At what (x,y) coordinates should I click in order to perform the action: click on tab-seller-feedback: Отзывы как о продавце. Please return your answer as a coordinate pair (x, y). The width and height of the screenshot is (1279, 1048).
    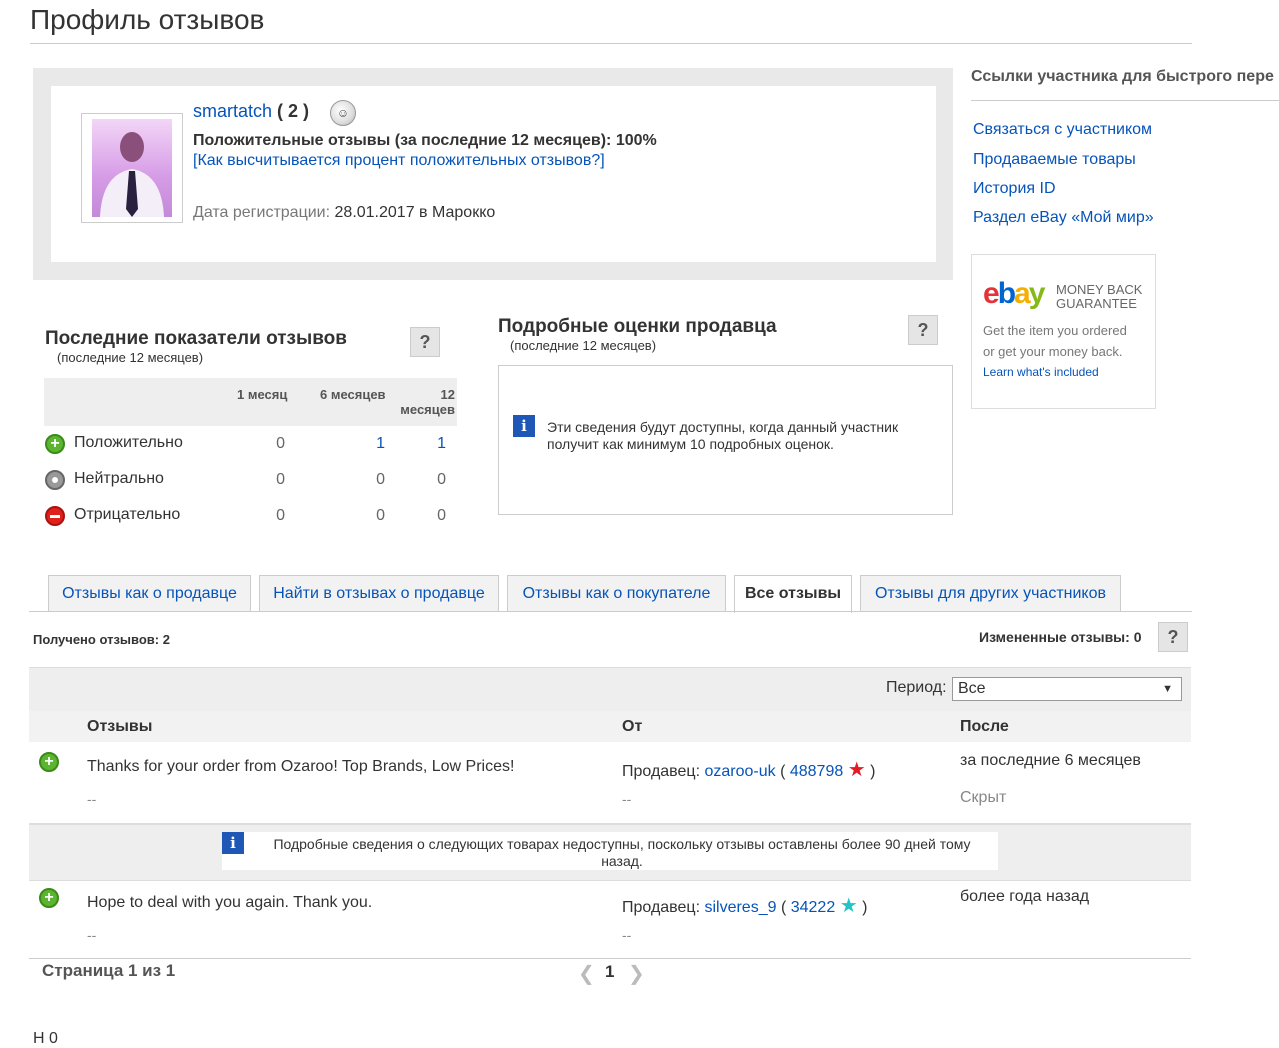
    Looking at the image, I should click on (149, 593).